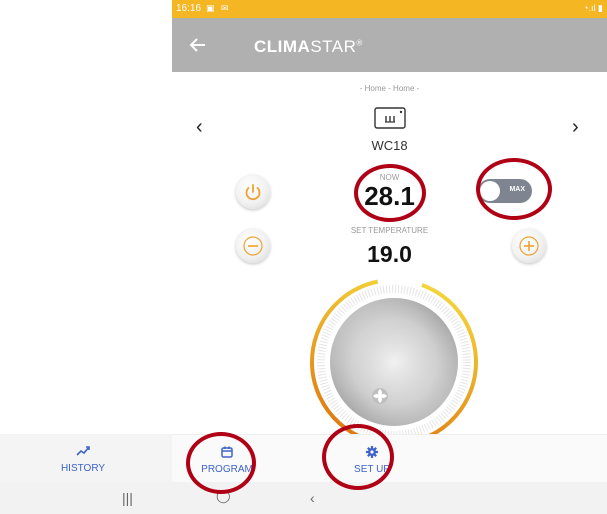 The height and width of the screenshot is (514, 607). Describe the element at coordinates (86, 498) in the screenshot. I see `left-system-nav: |||` at that location.